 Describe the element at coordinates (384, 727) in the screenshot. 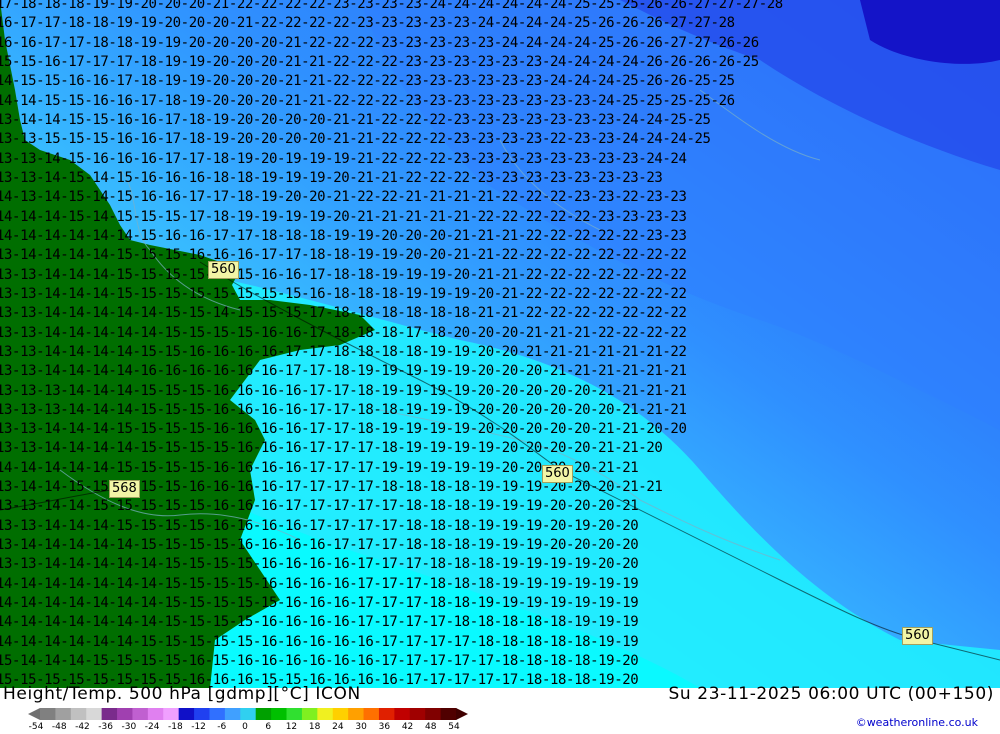

I see `scale-tick-label: 36` at that location.